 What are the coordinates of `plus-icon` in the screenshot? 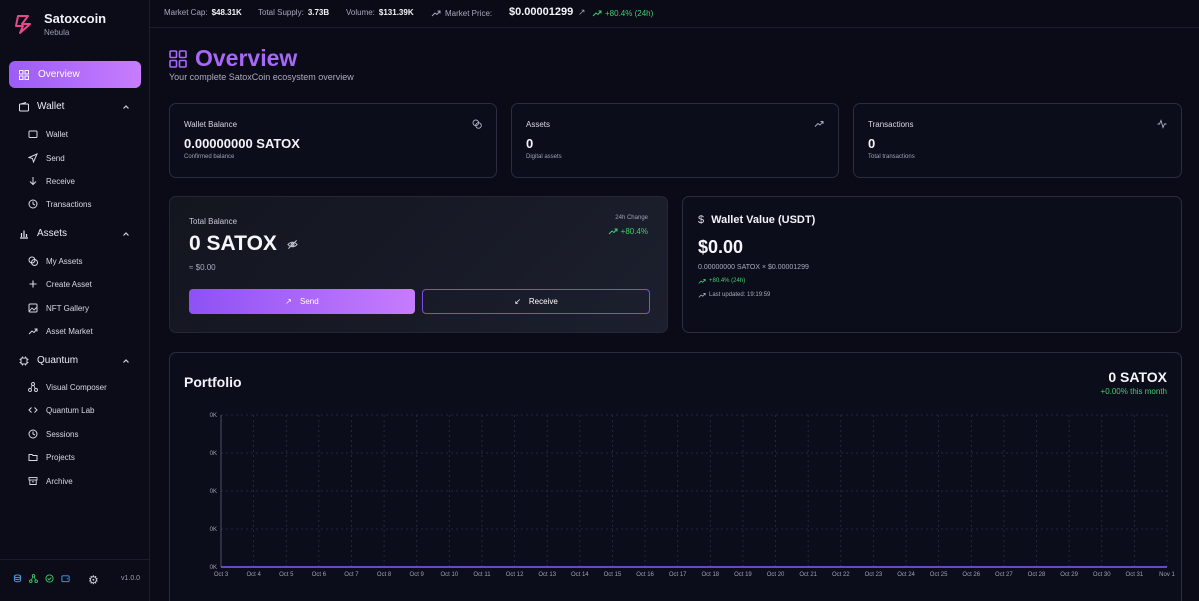 It's located at (33, 284).